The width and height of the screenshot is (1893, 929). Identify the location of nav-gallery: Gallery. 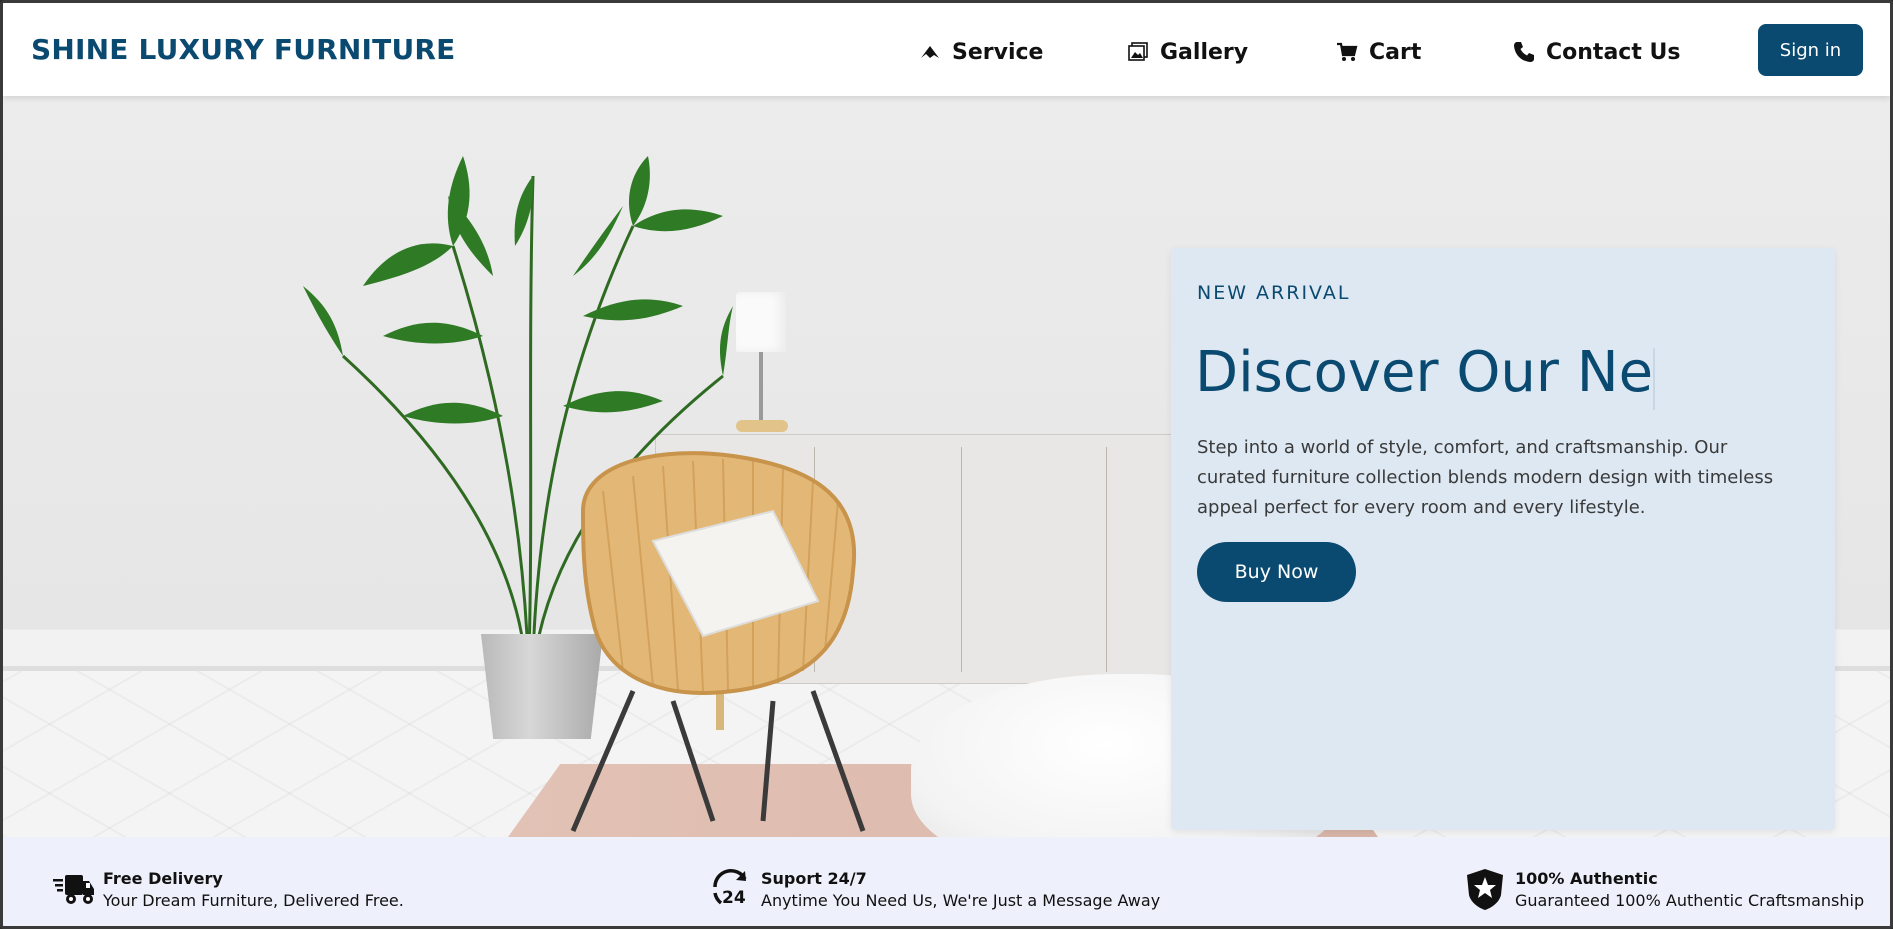
(1187, 52).